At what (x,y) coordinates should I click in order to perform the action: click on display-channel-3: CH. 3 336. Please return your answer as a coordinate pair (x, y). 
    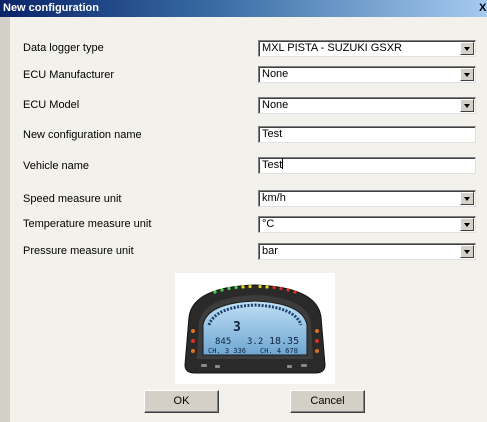
    Looking at the image, I should click on (227, 351).